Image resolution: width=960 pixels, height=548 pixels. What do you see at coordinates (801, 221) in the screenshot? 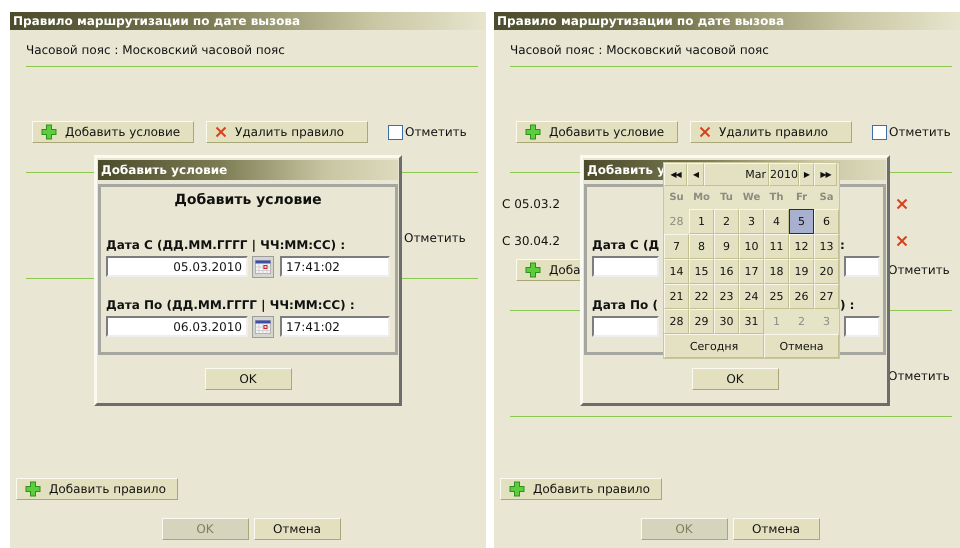
I see `day-cell: 5` at bounding box center [801, 221].